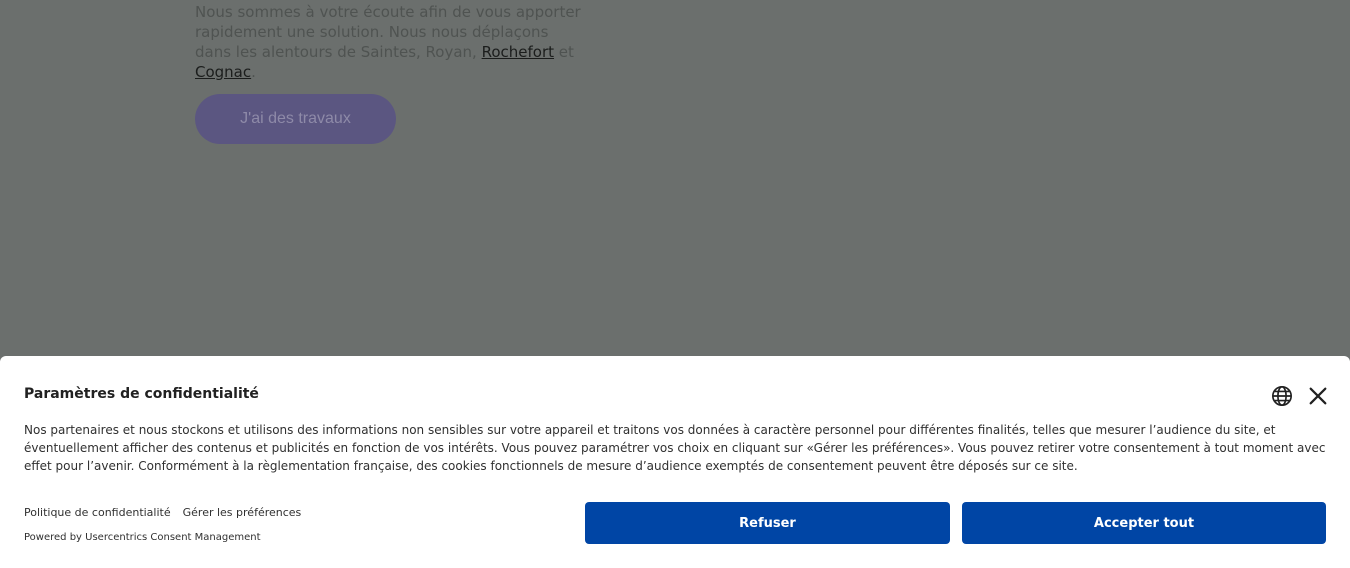  What do you see at coordinates (1144, 523) in the screenshot?
I see `accept-all-button: Accepter tout` at bounding box center [1144, 523].